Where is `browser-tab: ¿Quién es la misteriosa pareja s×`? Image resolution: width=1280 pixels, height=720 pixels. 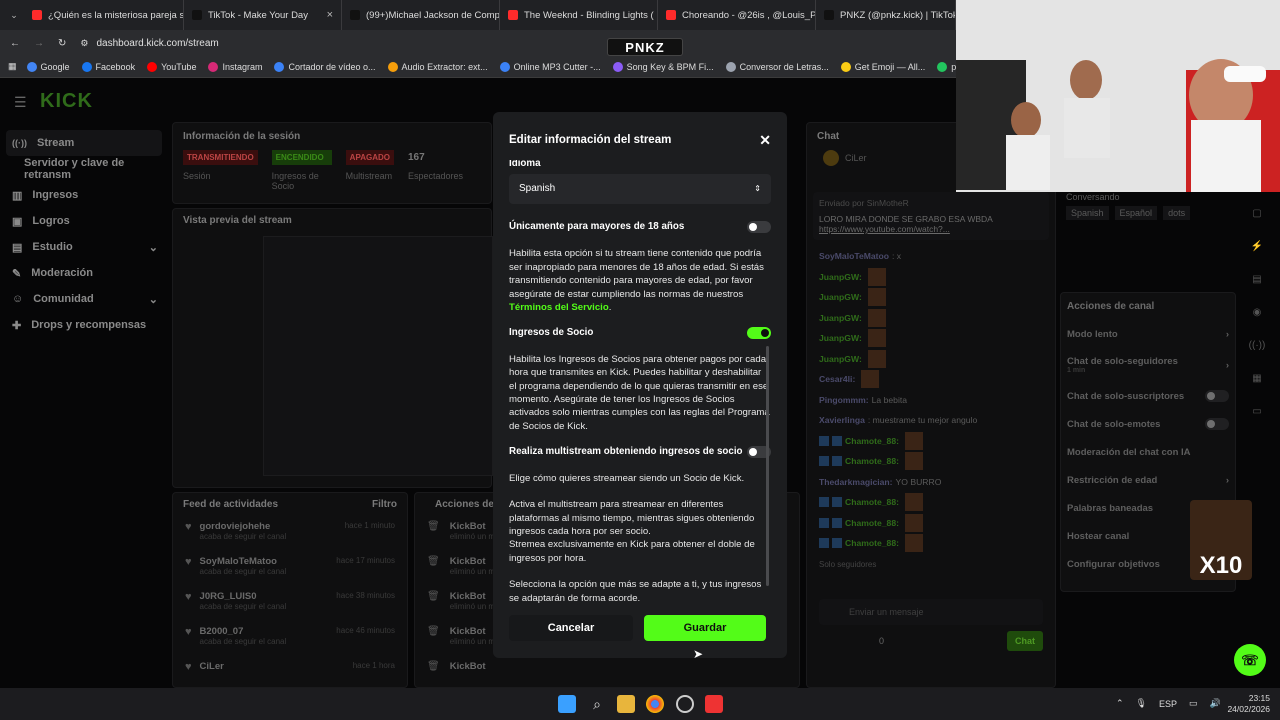
browser-tab: ¿Quién es la misteriosa pareja s× is located at coordinates (104, 15).